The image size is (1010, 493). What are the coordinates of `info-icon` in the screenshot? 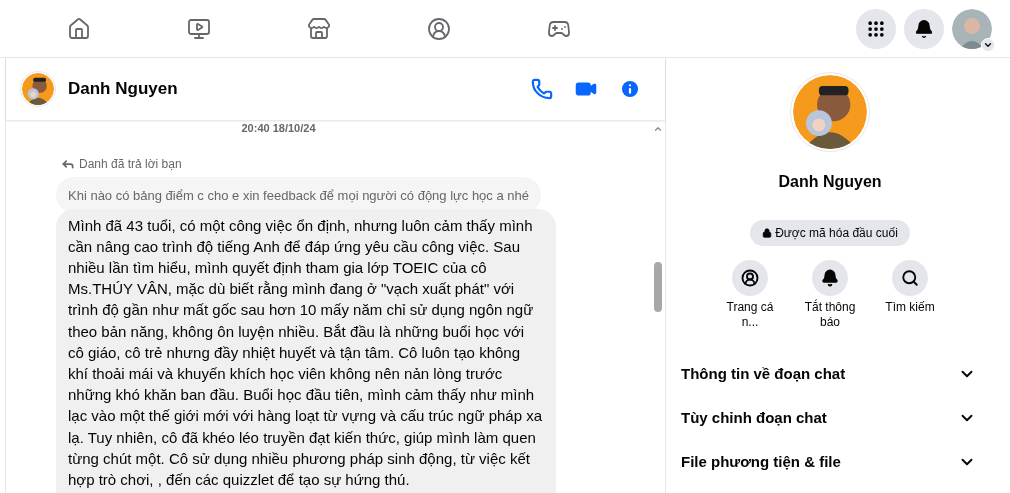 It's located at (630, 89).